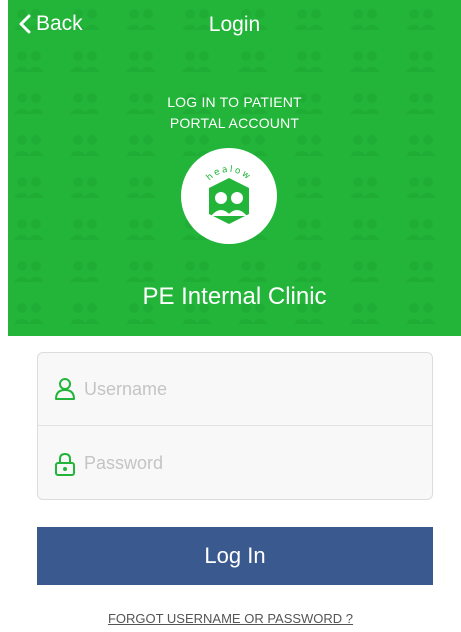  I want to click on portal-subtitle: LOG IN TO PATIENT PORTAL ACCOUNT, so click(234, 113).